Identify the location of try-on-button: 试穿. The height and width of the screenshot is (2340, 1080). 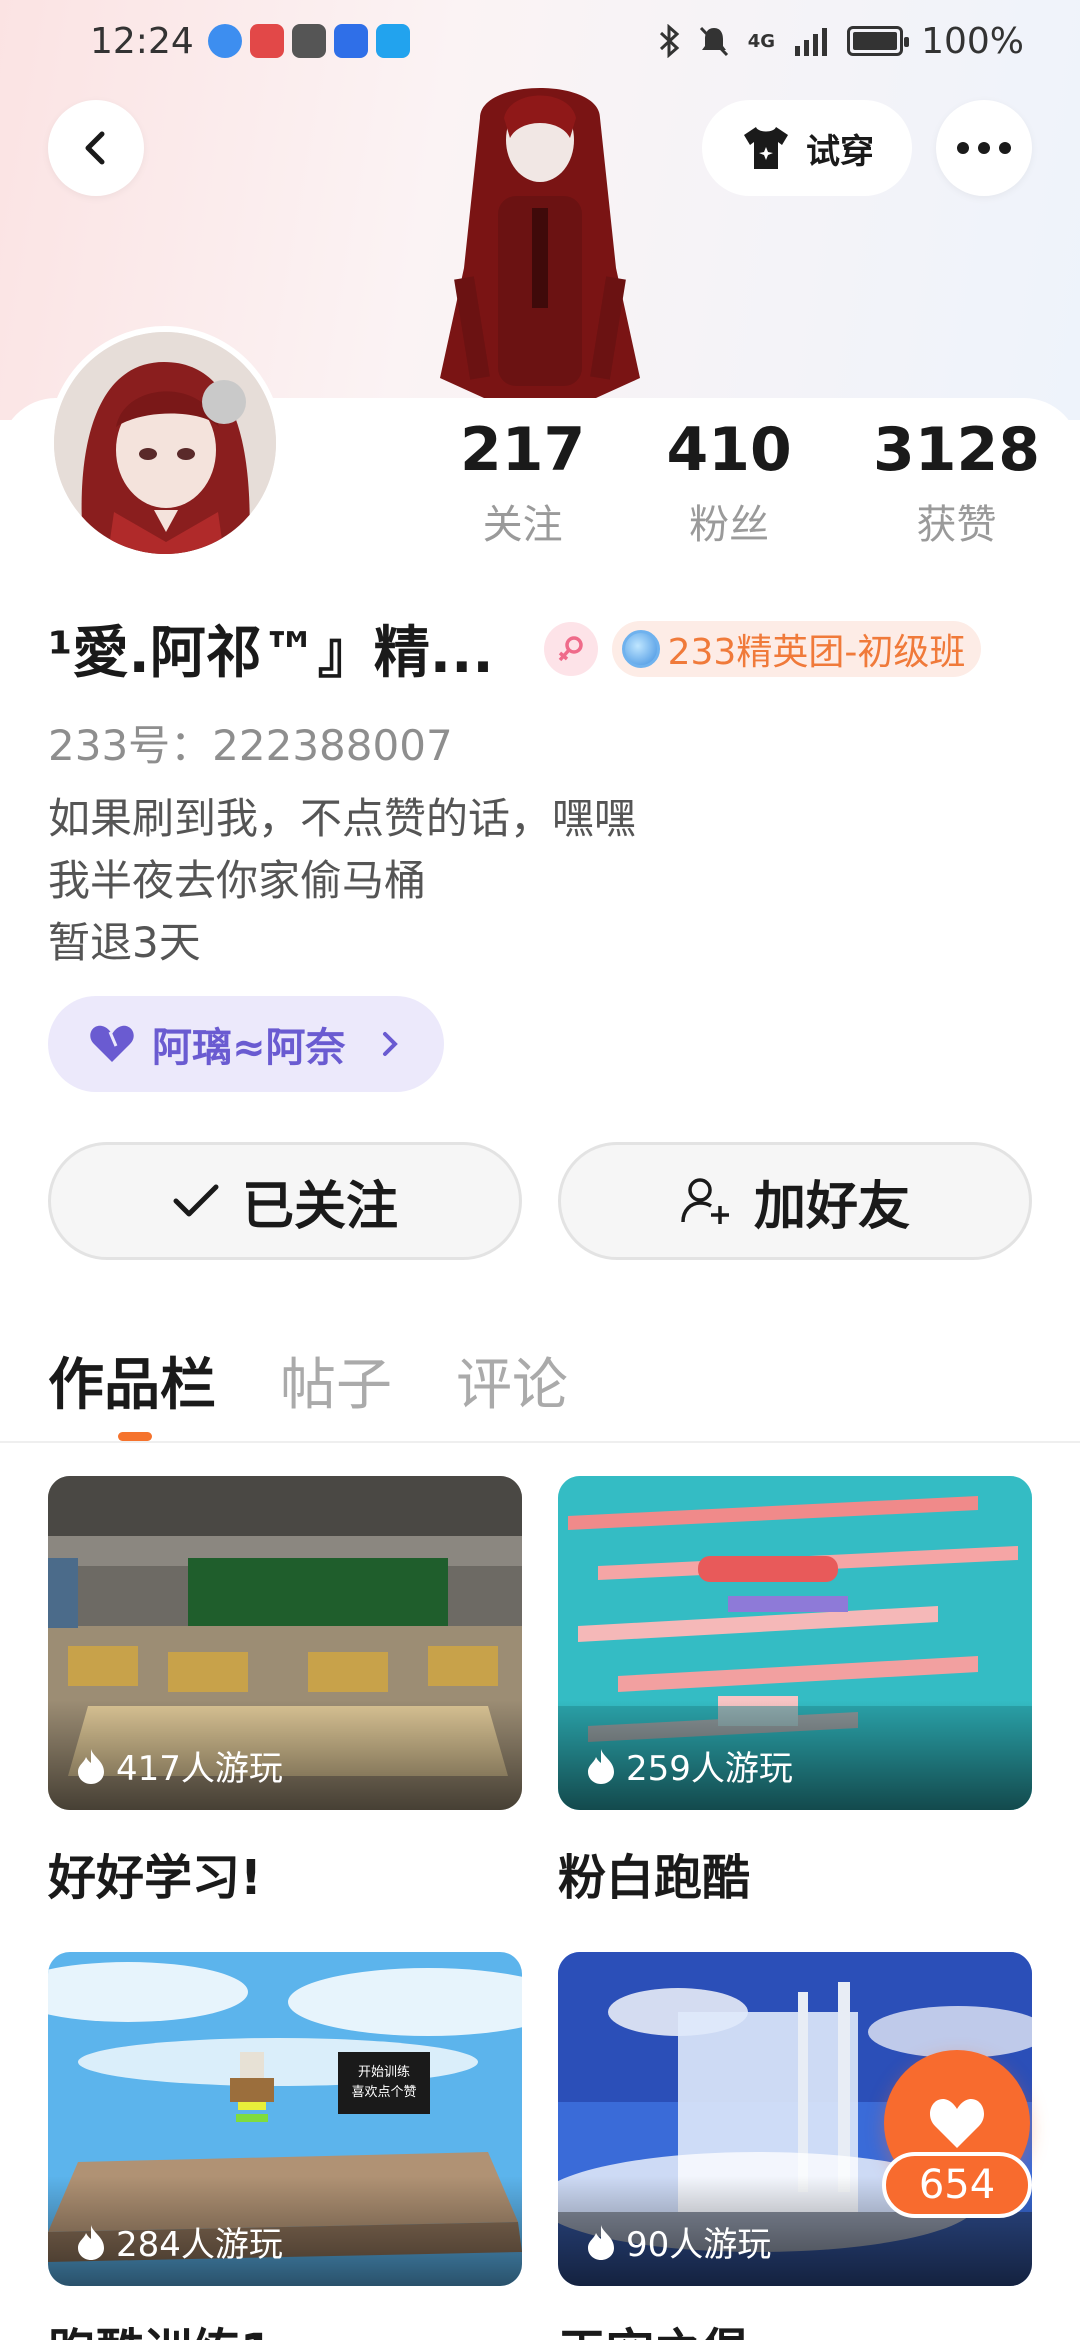
(807, 148).